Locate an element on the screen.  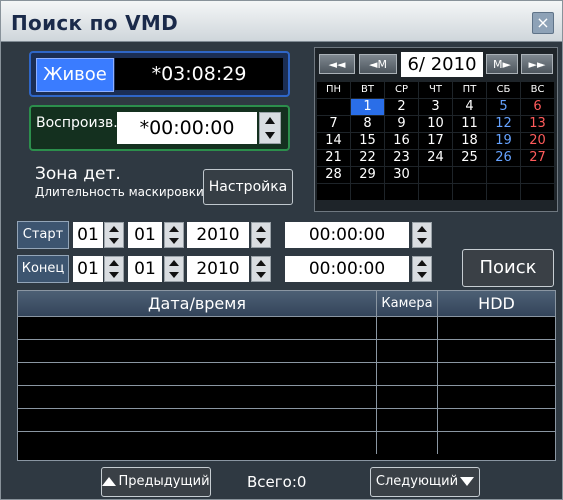
calendar-day: 18 is located at coordinates (469, 141).